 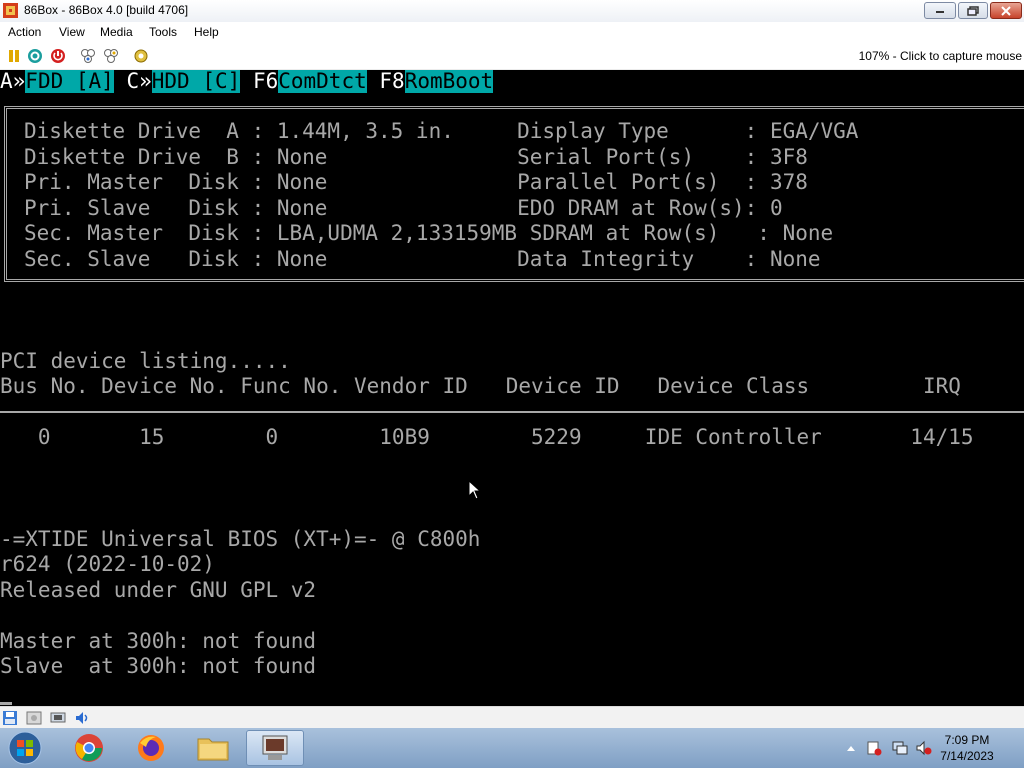 What do you see at coordinates (163, 32) in the screenshot?
I see `menu-tools: Tools` at bounding box center [163, 32].